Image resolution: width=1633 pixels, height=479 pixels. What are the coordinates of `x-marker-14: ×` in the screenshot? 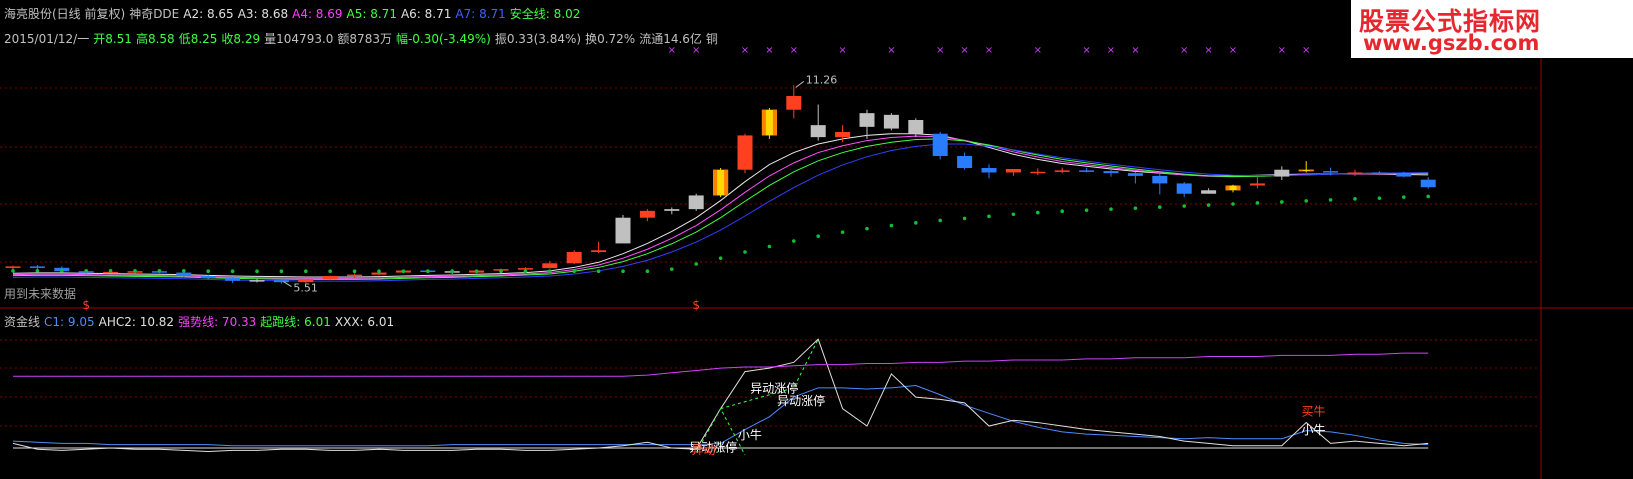 It's located at (1184, 50).